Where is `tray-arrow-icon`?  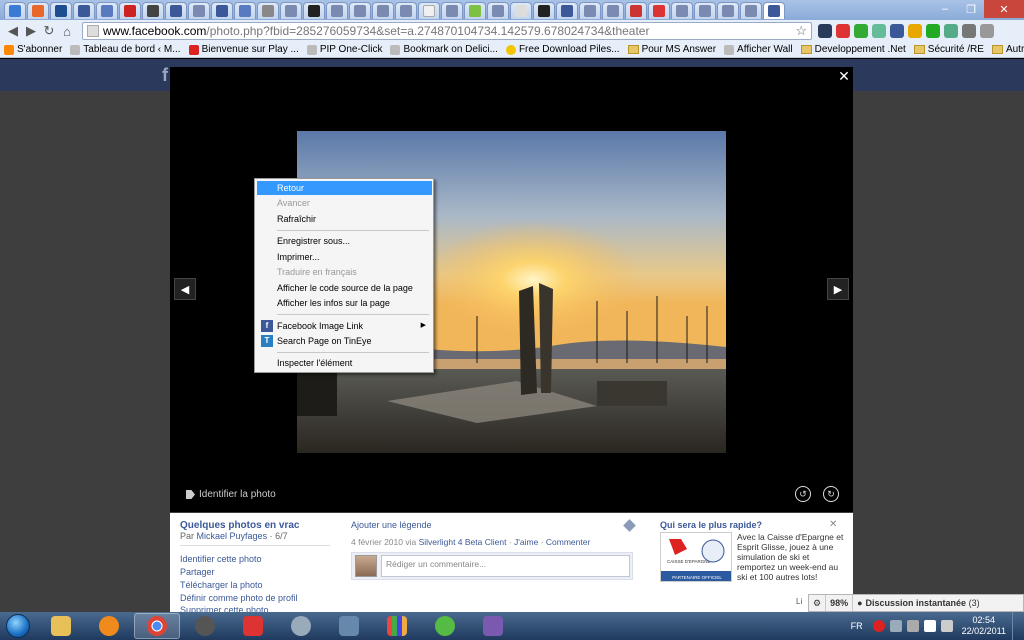 tray-arrow-icon is located at coordinates (895, 626).